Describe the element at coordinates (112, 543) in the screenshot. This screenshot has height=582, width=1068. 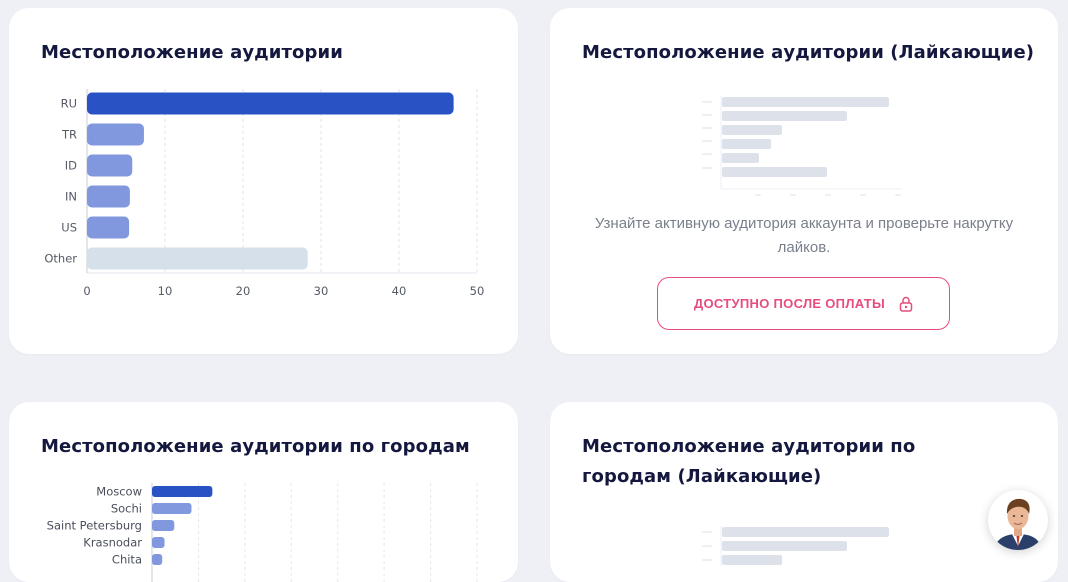
I see `category-label: Krasnodar` at that location.